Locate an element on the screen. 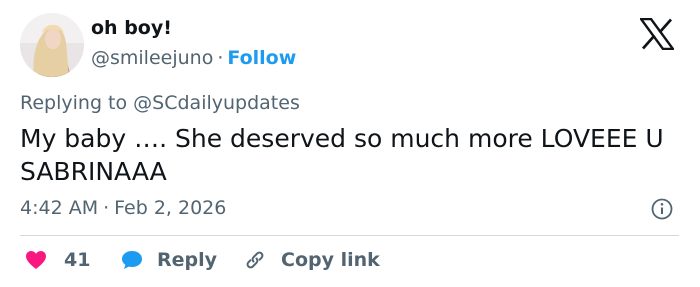  copy-link-label: Copy link is located at coordinates (330, 260).